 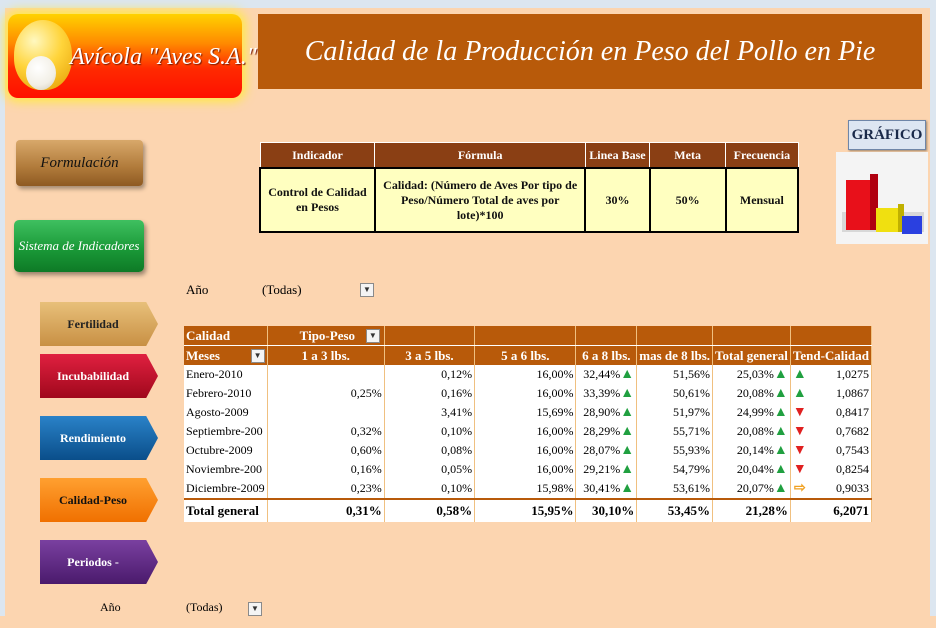 I want to click on bottom-filter-value: (Todas), so click(x=204, y=607).